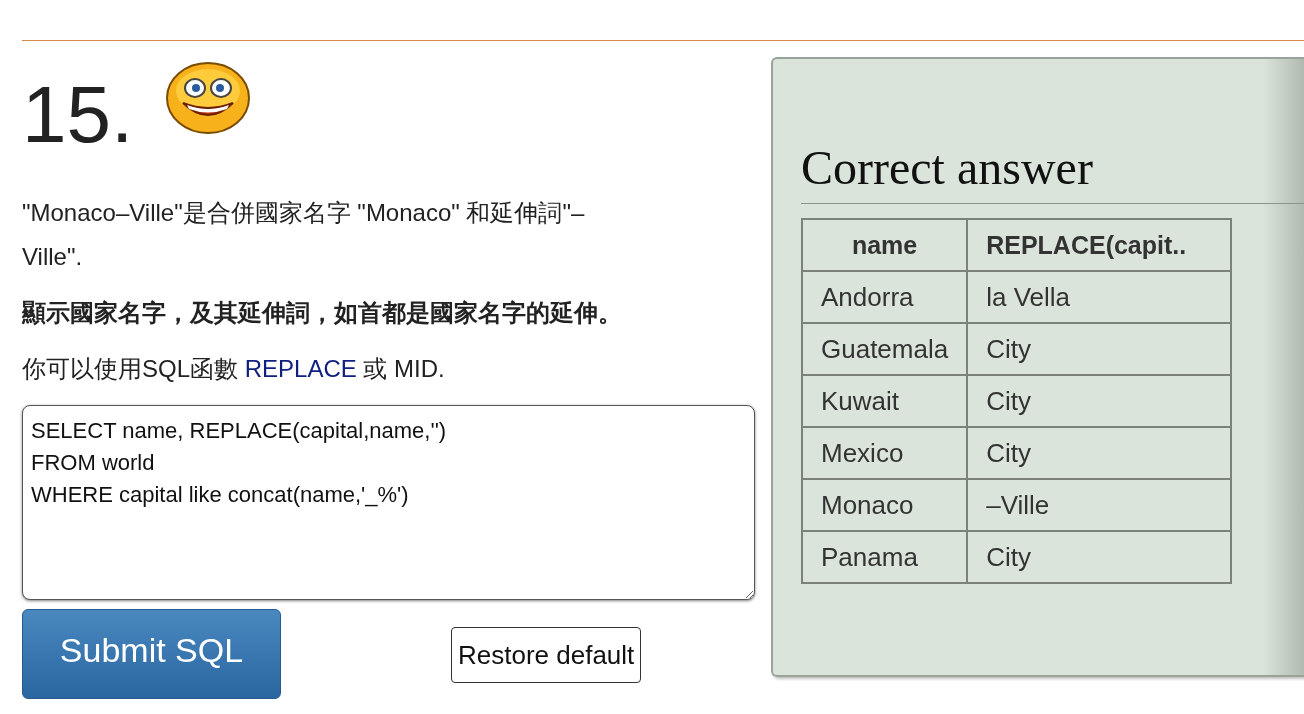 The height and width of the screenshot is (714, 1304). What do you see at coordinates (546, 655) in the screenshot?
I see `restore-button: Restore default` at bounding box center [546, 655].